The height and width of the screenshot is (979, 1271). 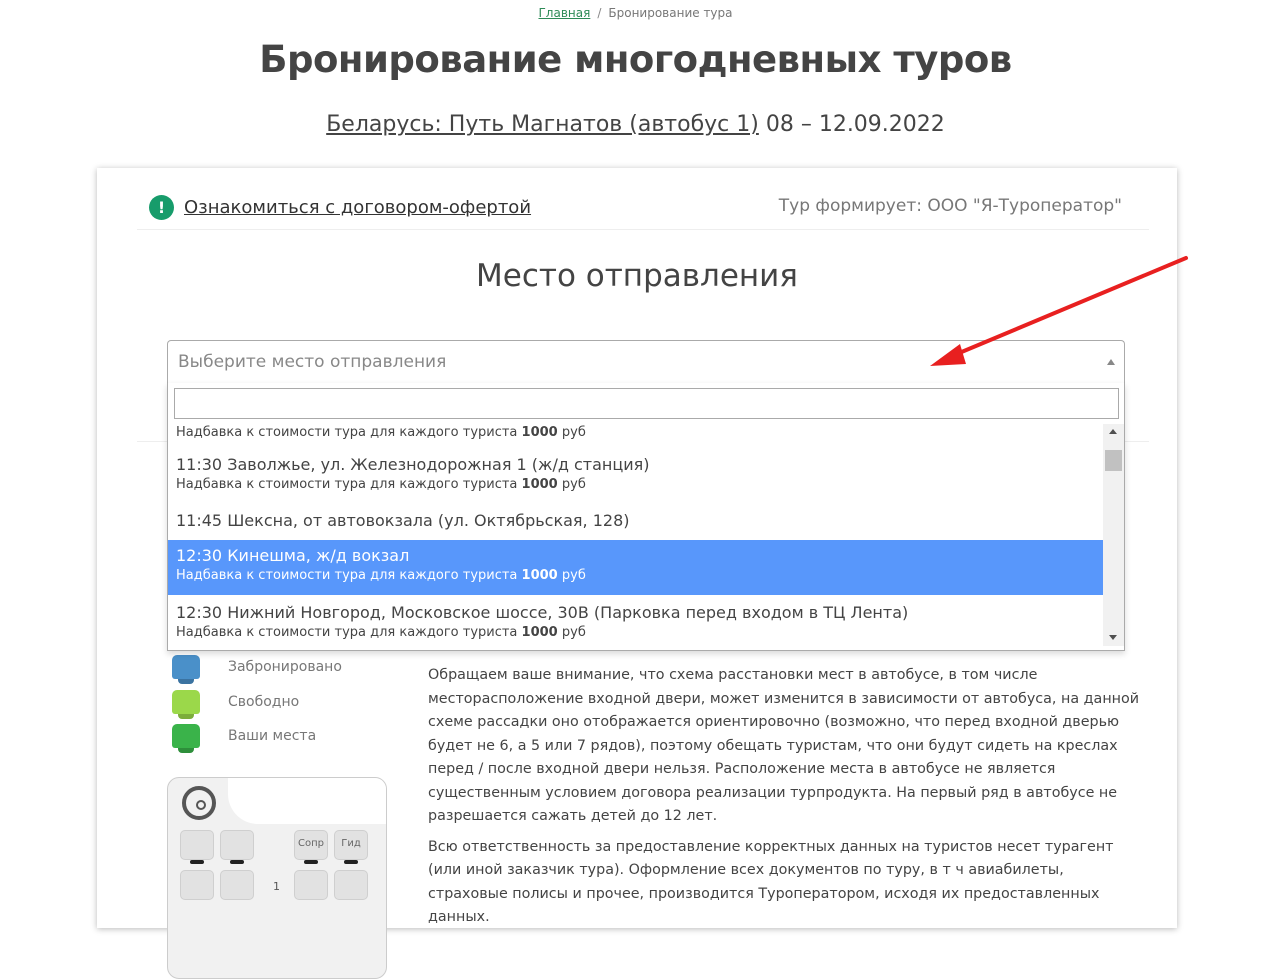 I want to click on scroll-up-arrow-icon, so click(x=1113, y=431).